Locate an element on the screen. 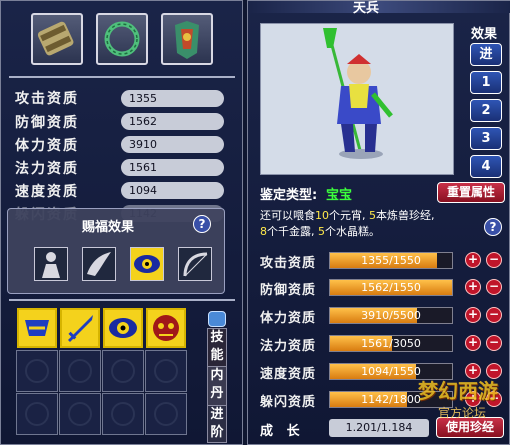  growth-label: 成 长 is located at coordinates (280, 431).